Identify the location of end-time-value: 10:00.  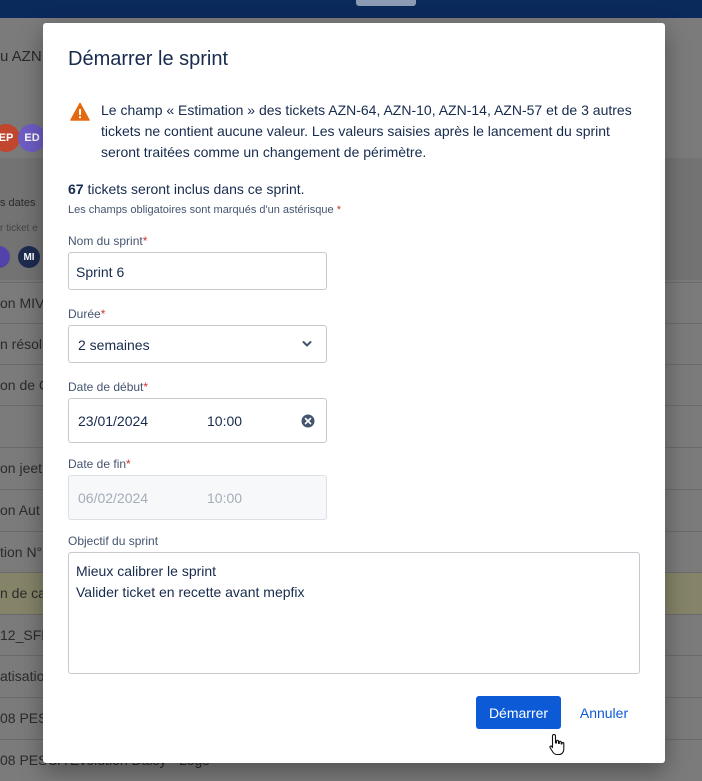
(225, 498).